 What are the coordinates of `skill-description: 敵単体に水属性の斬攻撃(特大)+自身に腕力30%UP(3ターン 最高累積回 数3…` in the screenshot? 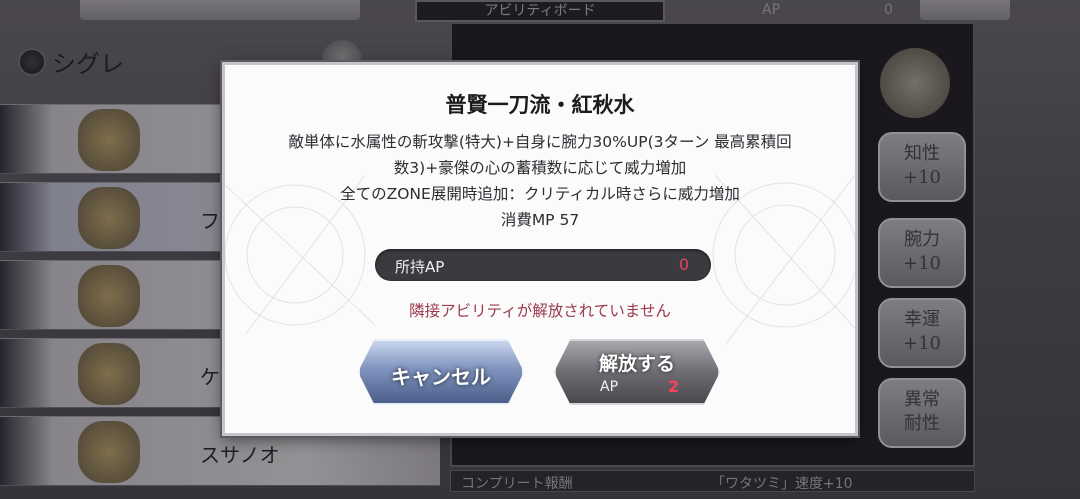 It's located at (540, 181).